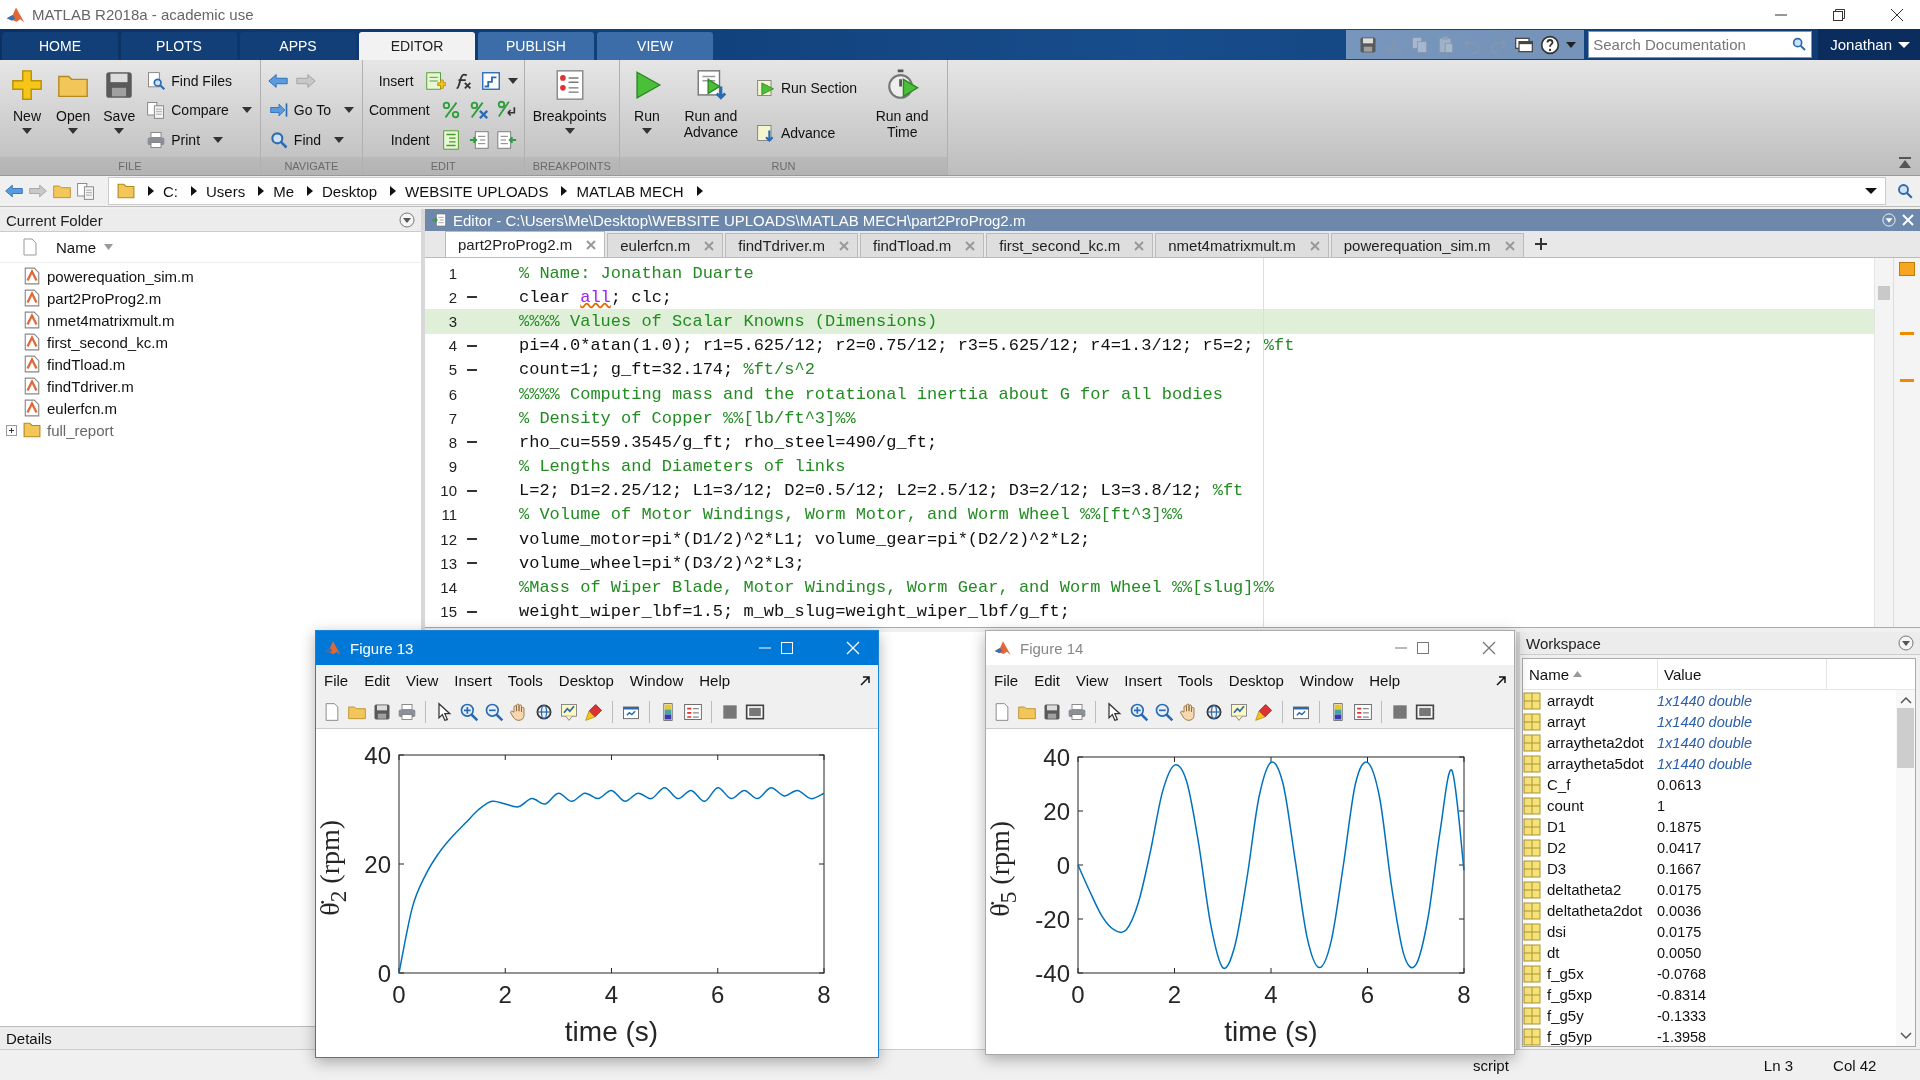 The width and height of the screenshot is (1920, 1080). Describe the element at coordinates (1427, 245) in the screenshot. I see `file-tab: powerequation_sim.m` at that location.